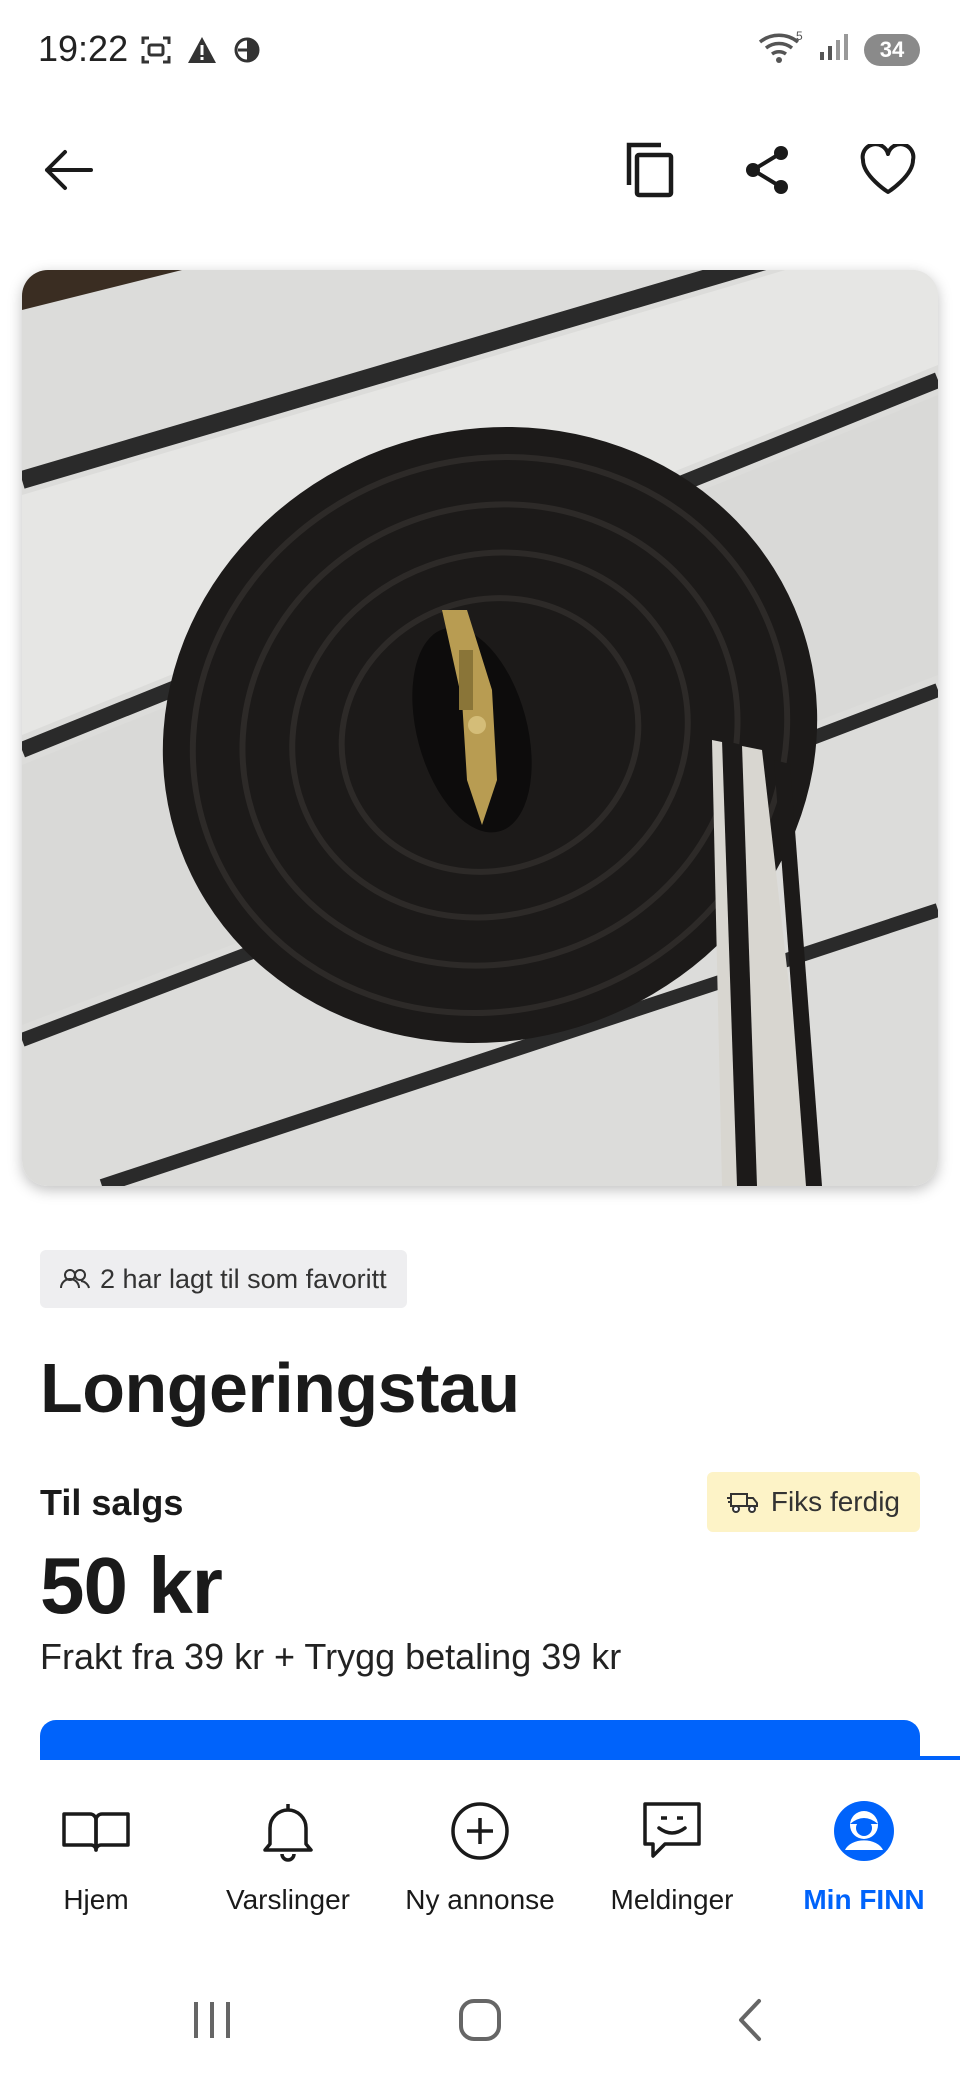 The image size is (960, 2080). What do you see at coordinates (799, 36) in the screenshot?
I see `svg-text: 5` at bounding box center [799, 36].